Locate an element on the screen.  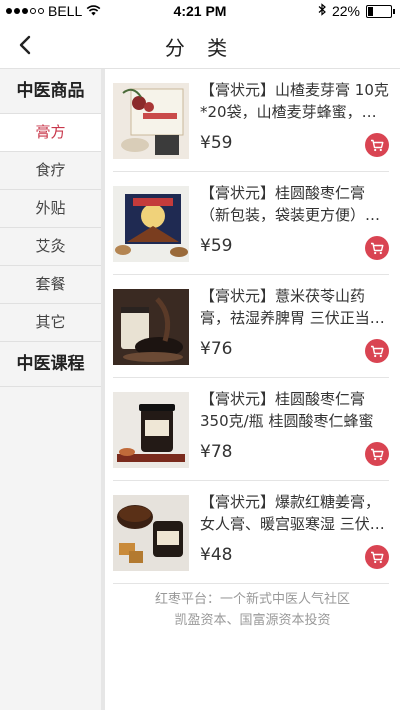
footer-line-platform: 红枣平台：一个新式中医人气社区 is located at coordinates (252, 599).